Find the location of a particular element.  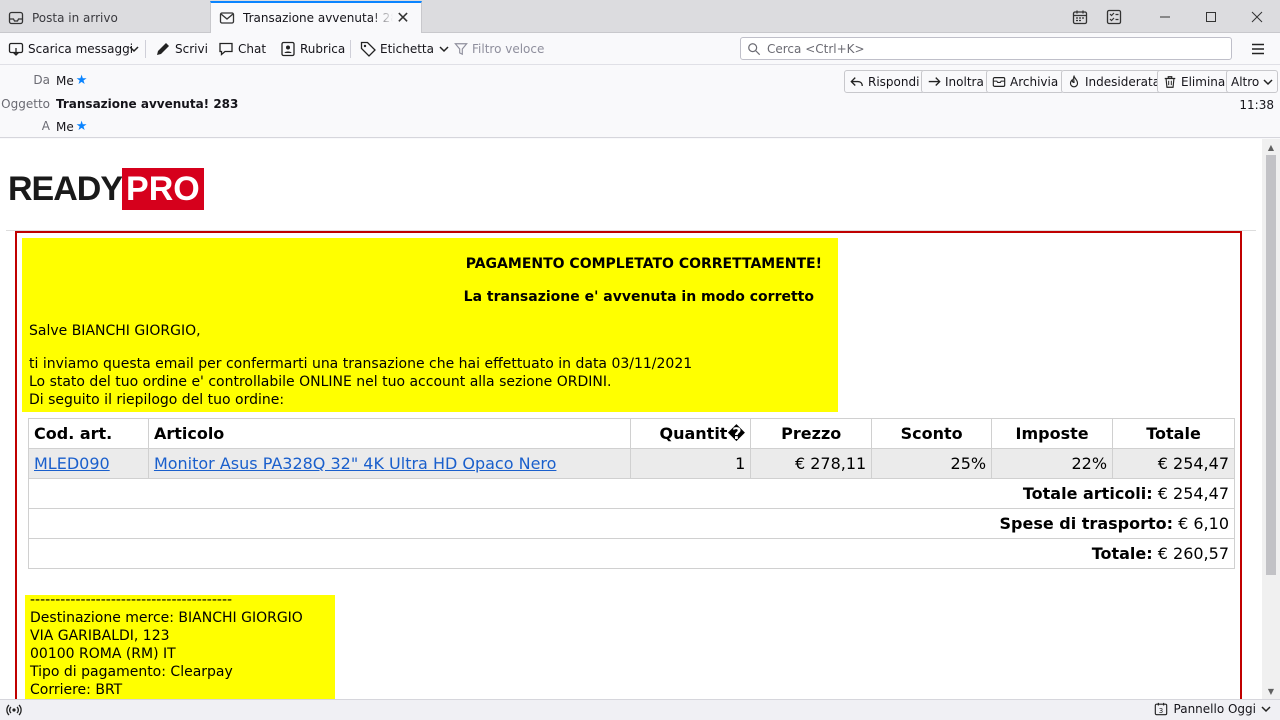

close-icon: ✕ is located at coordinates (403, 17).